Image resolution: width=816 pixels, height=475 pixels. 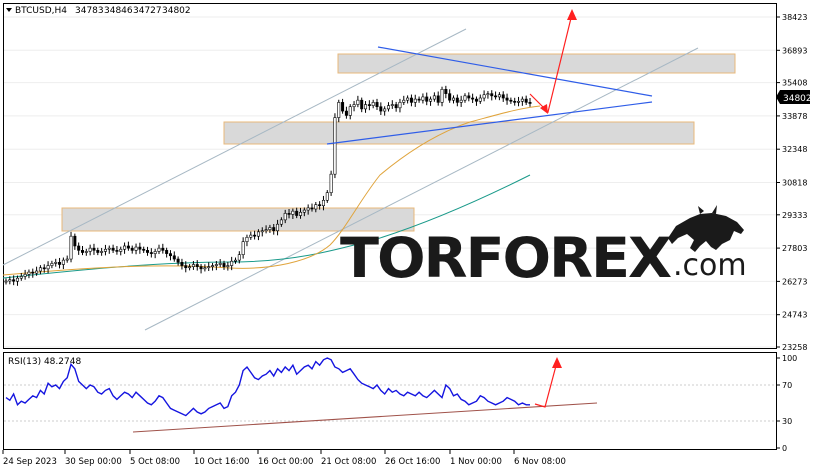 What do you see at coordinates (710, 265) in the screenshot?
I see `watermark-suffix: .com` at bounding box center [710, 265].